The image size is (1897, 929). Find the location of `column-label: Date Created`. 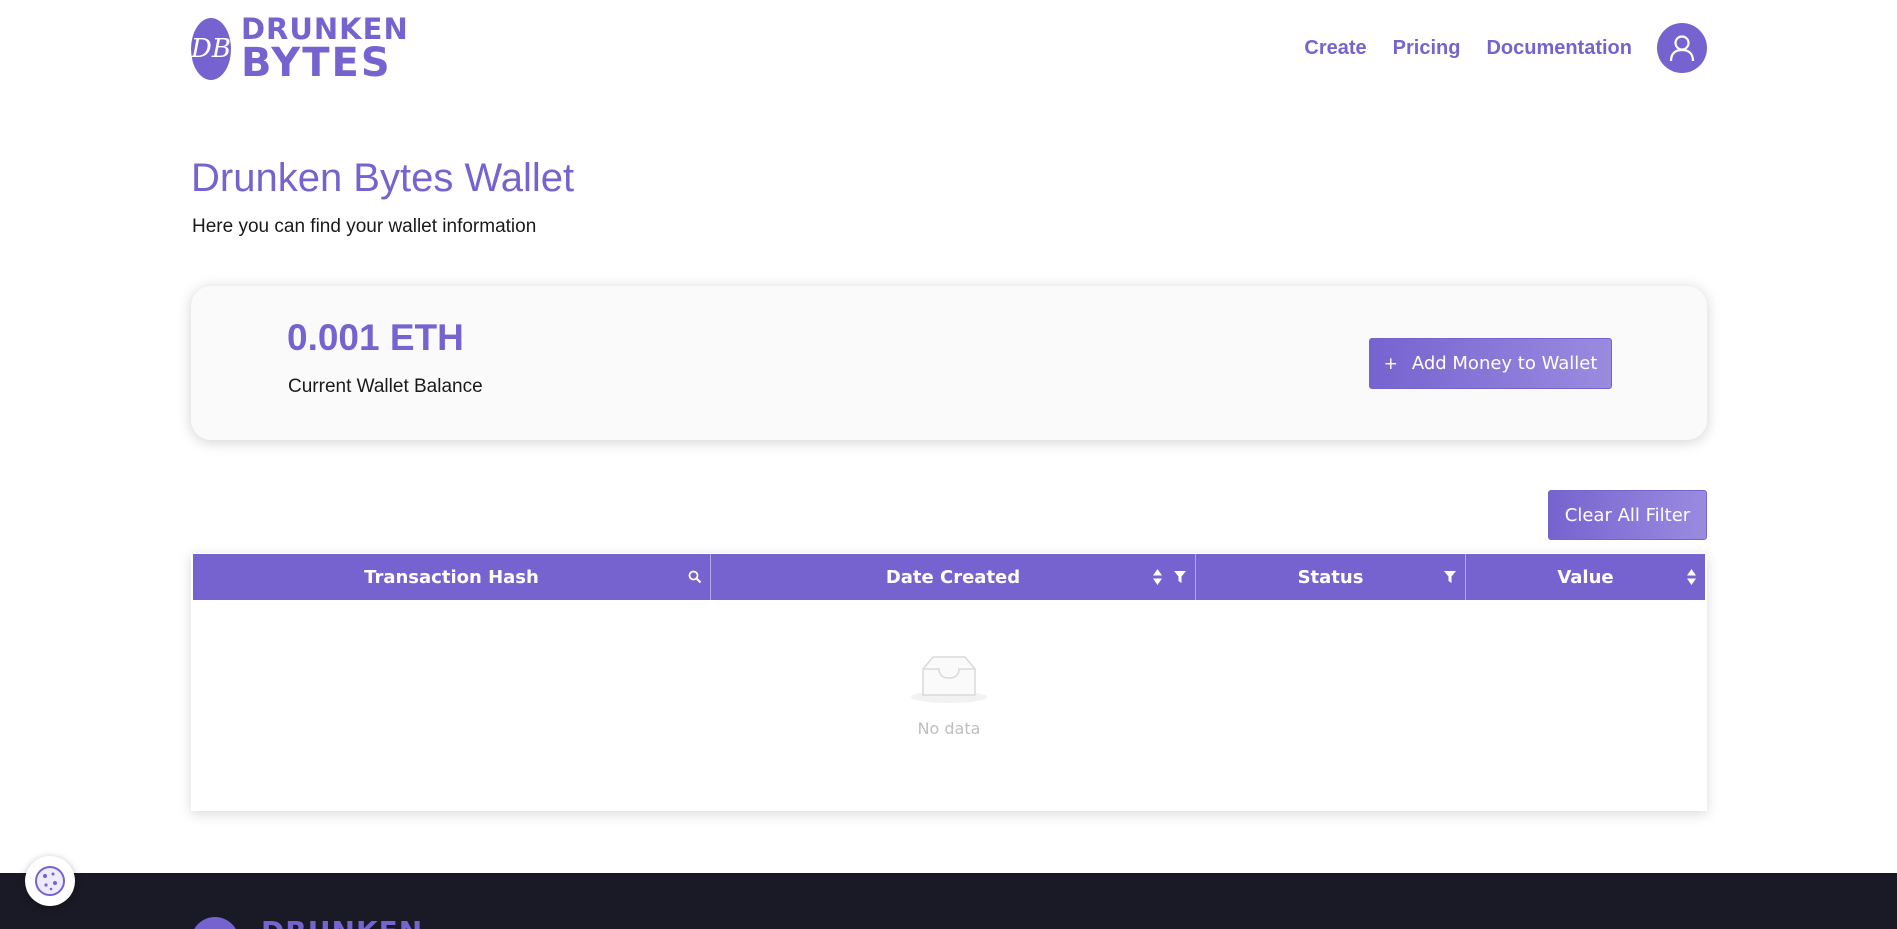

column-label: Date Created is located at coordinates (953, 577).